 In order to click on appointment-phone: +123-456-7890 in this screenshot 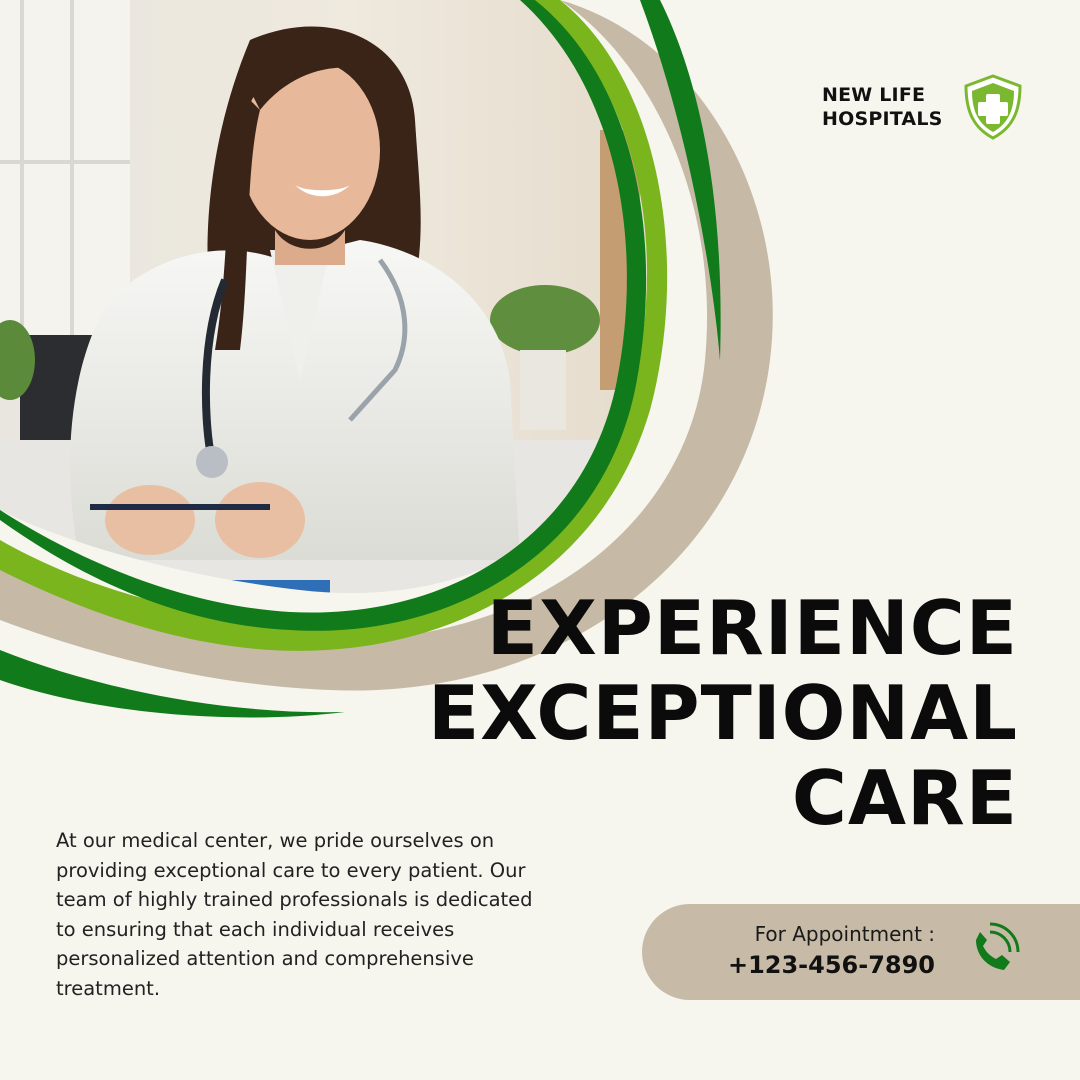, I will do `click(831, 965)`.